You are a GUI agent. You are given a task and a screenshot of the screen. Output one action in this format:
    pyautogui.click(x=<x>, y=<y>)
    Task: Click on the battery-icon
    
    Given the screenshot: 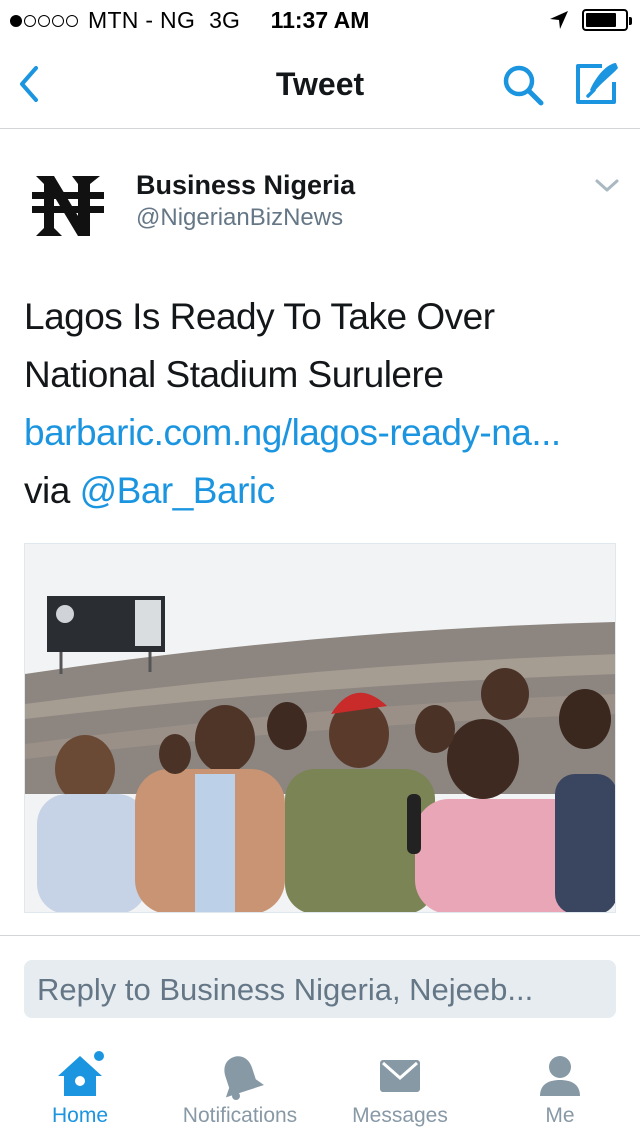 What is the action you would take?
    pyautogui.click(x=607, y=20)
    